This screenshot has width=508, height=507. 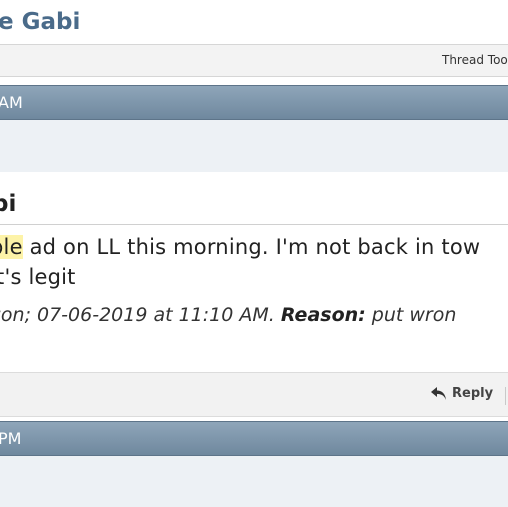 I want to click on reply-label: Reply, so click(x=473, y=393).